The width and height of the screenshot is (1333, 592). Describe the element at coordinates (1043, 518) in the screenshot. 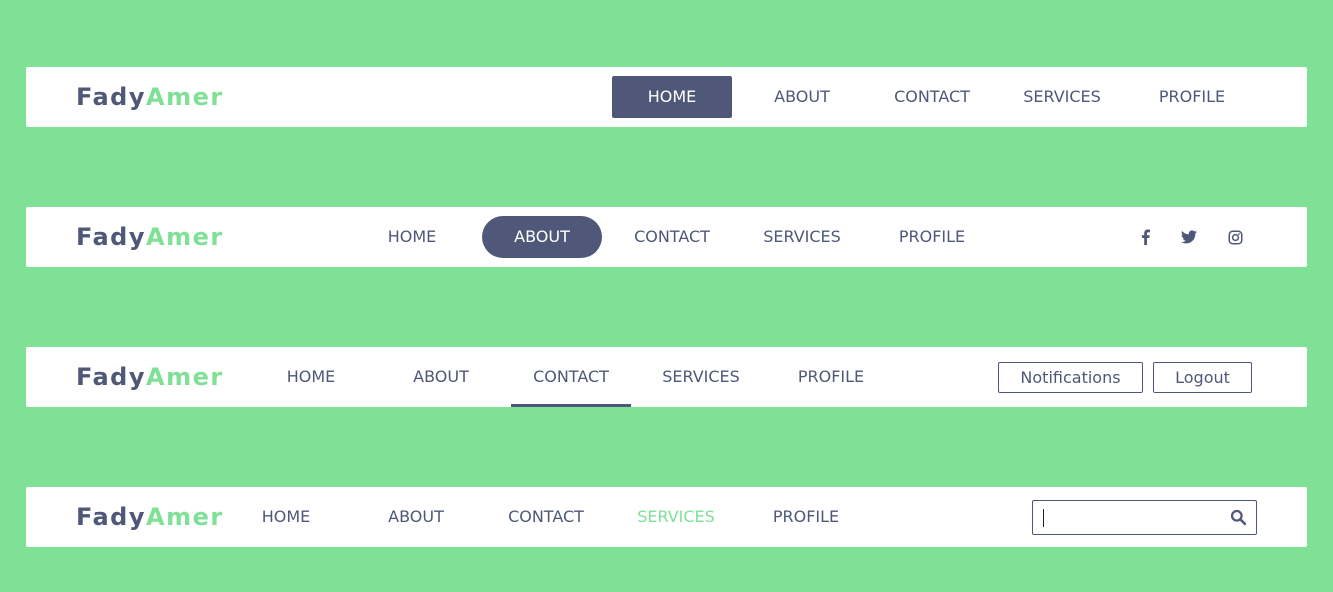

I see `text-caret` at that location.